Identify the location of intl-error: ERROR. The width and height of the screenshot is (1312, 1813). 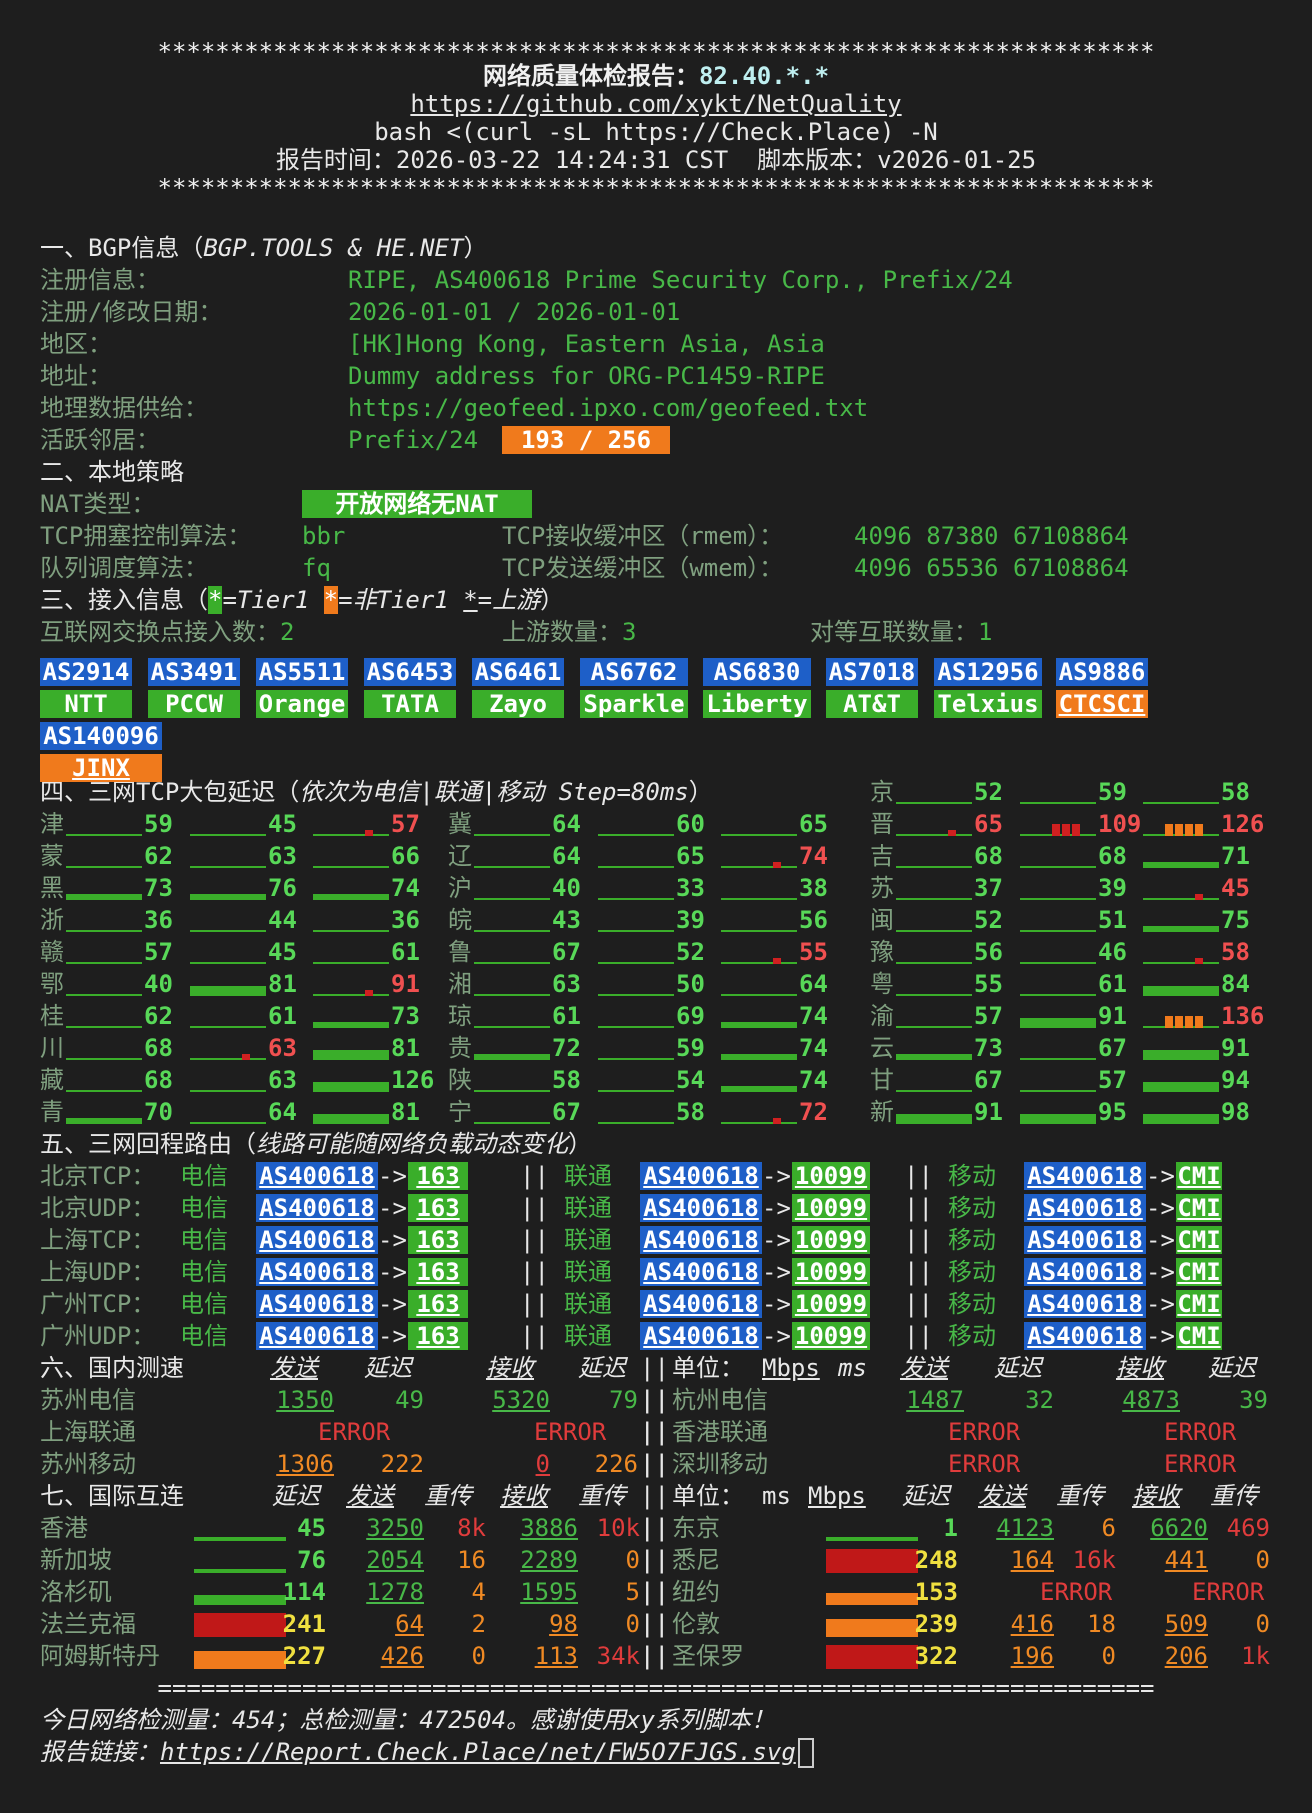
(1076, 1592).